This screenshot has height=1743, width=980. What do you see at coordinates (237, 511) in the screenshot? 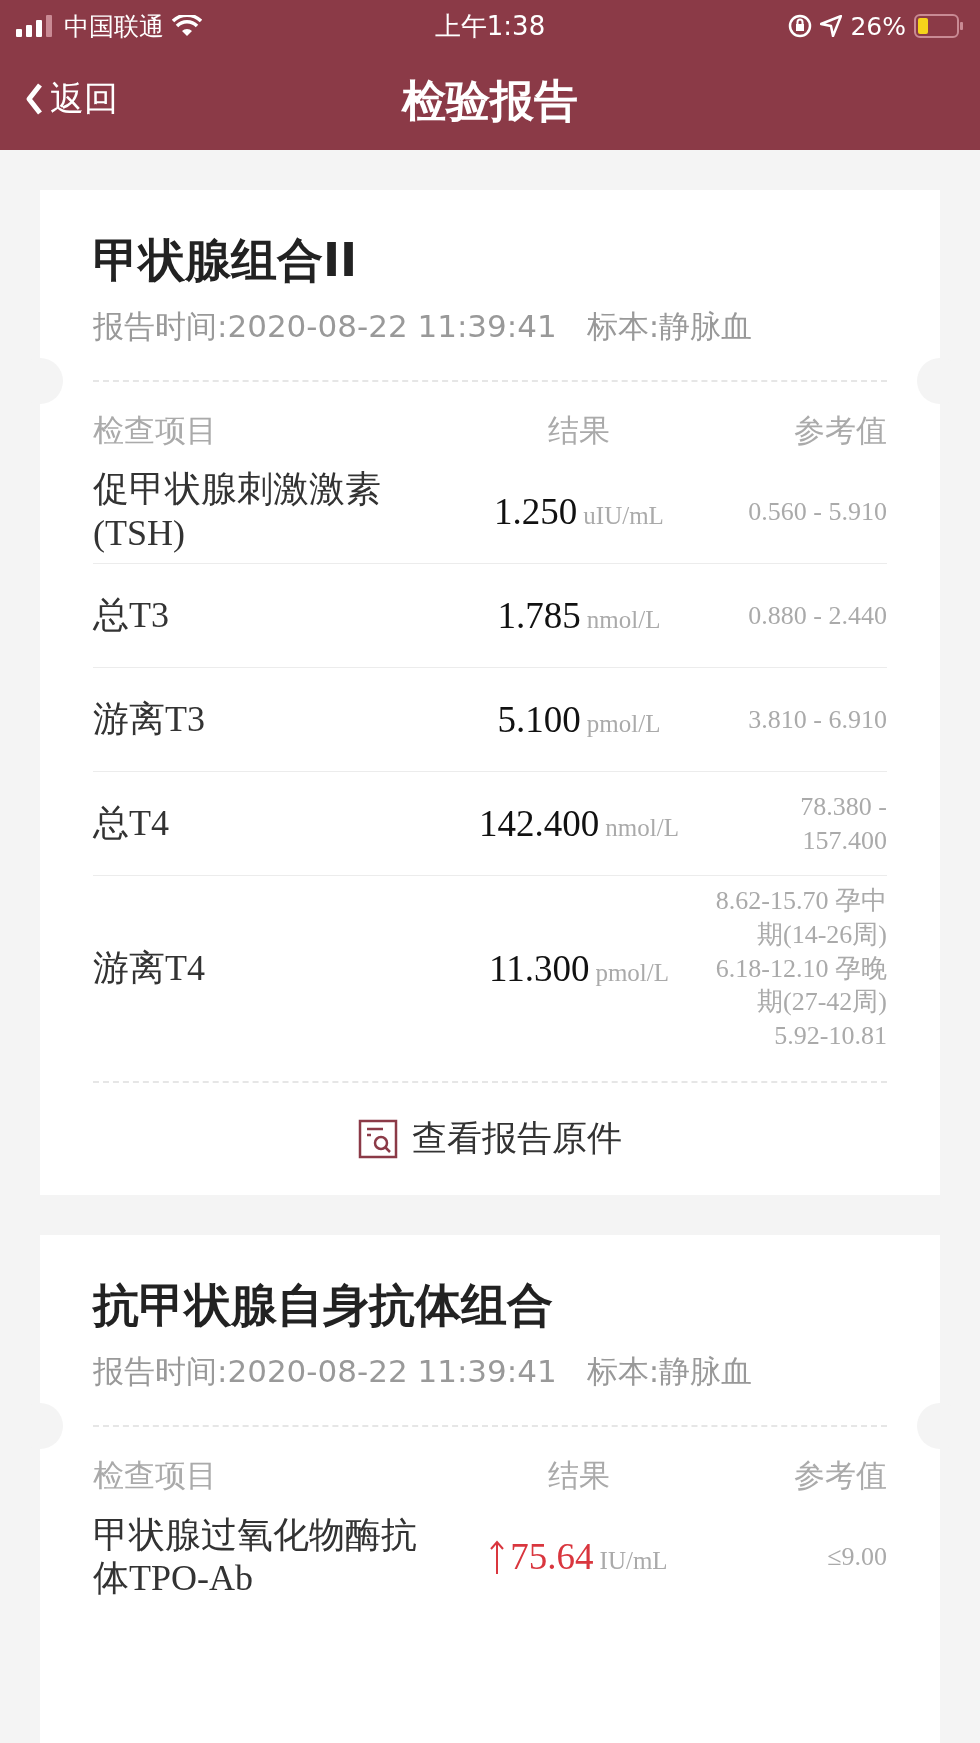
I see `test-name: 促甲状腺刺激激素(TSH)` at bounding box center [237, 511].